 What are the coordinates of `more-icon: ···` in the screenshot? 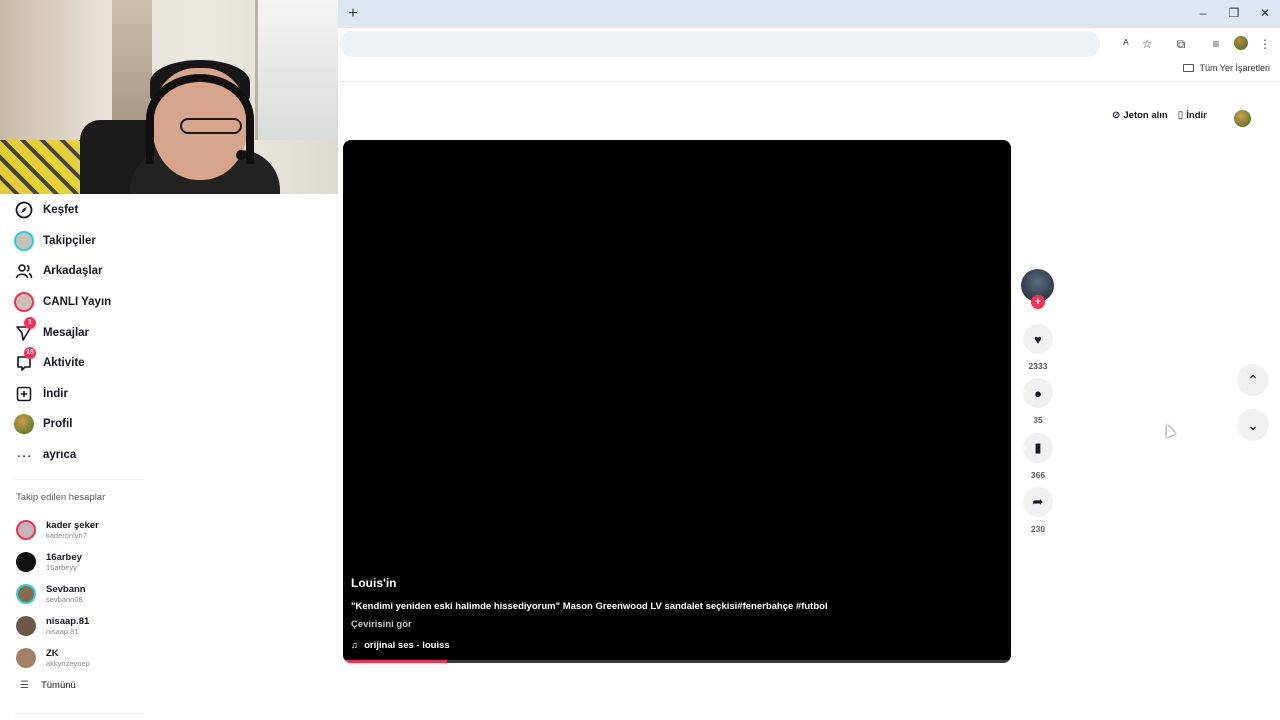 It's located at (24, 455).